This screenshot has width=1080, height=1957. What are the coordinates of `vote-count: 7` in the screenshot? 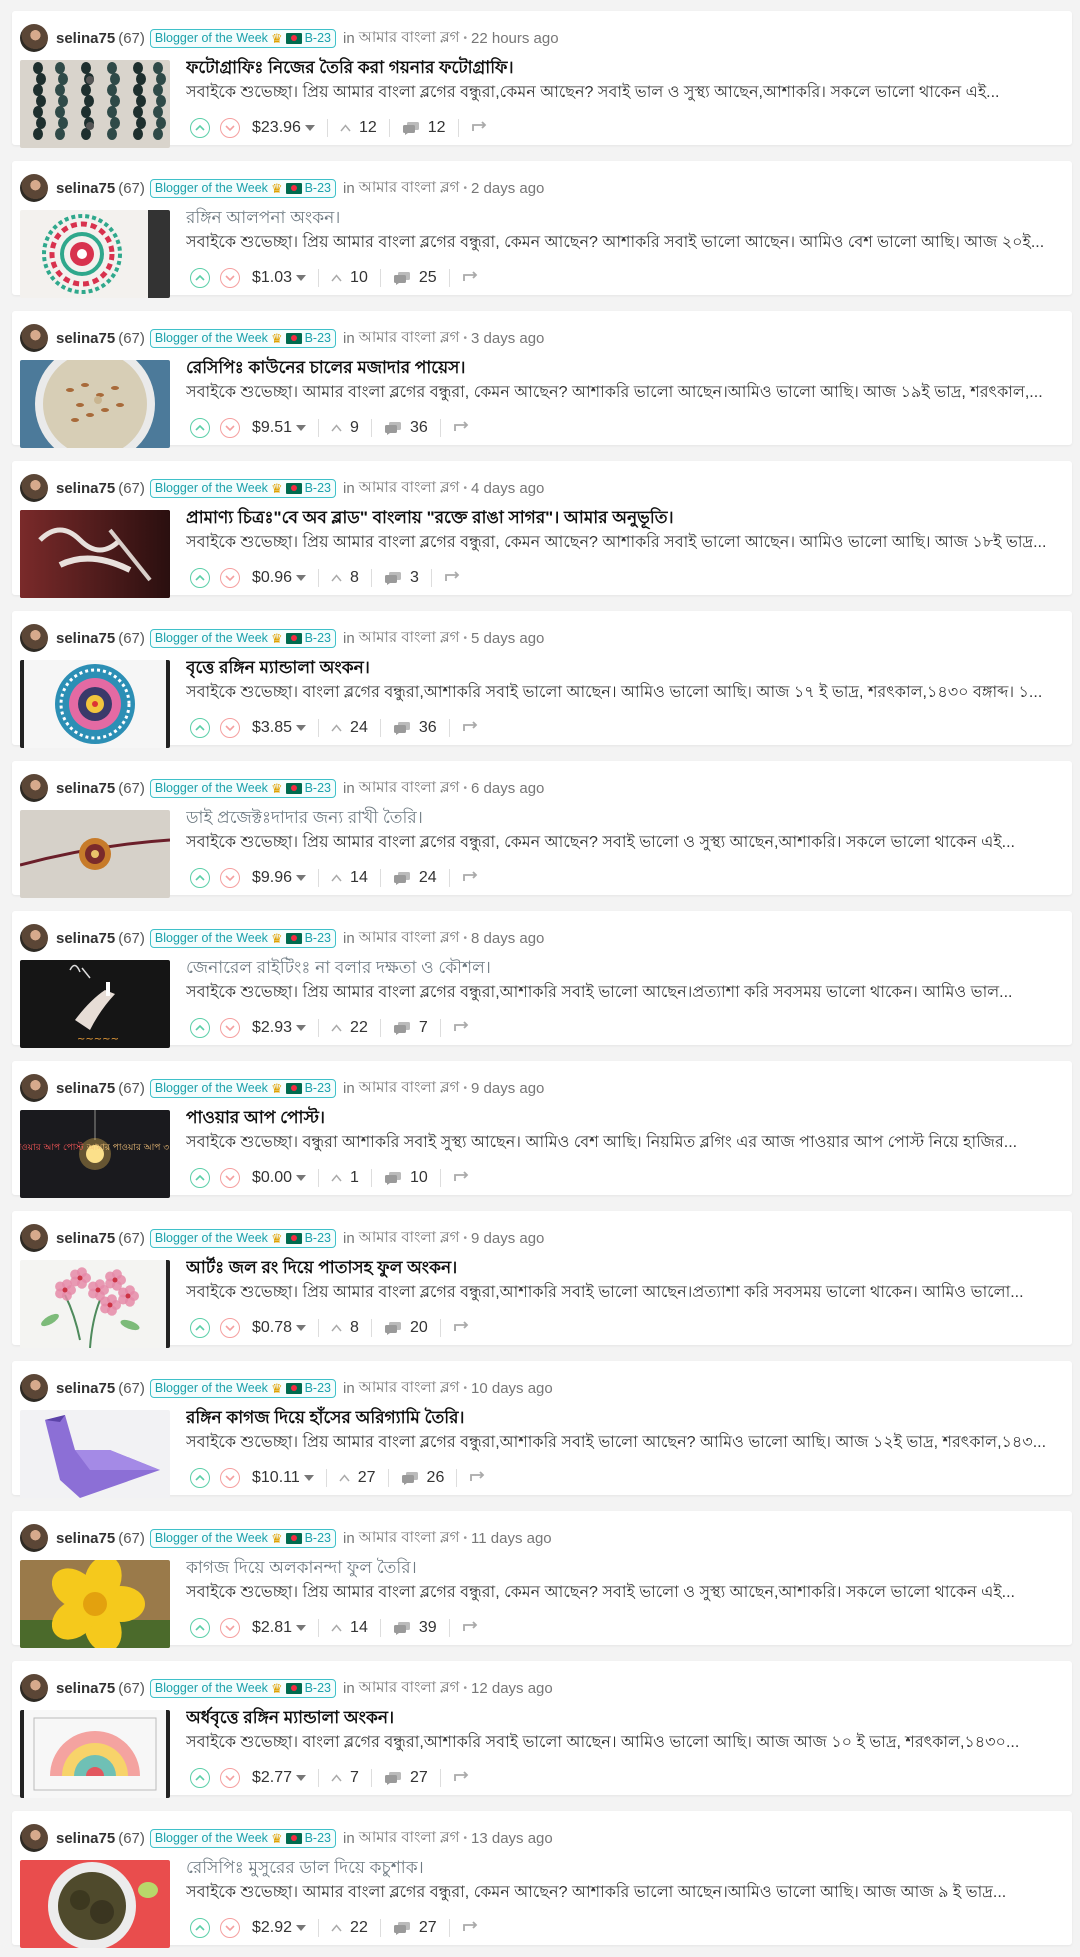 It's located at (345, 1778).